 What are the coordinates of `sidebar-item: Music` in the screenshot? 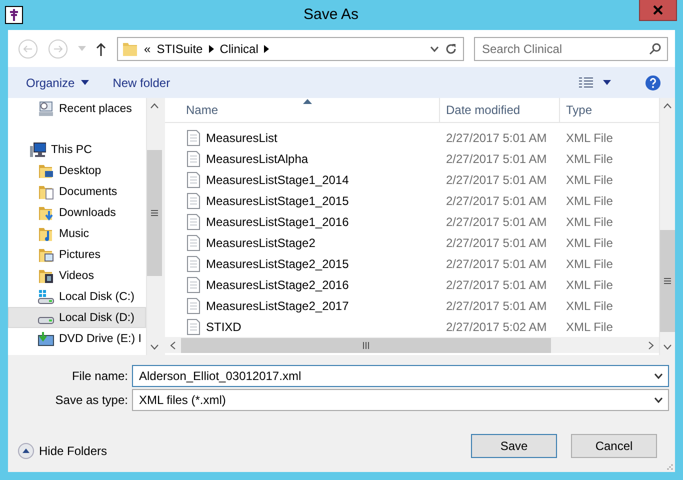 It's located at (77, 233).